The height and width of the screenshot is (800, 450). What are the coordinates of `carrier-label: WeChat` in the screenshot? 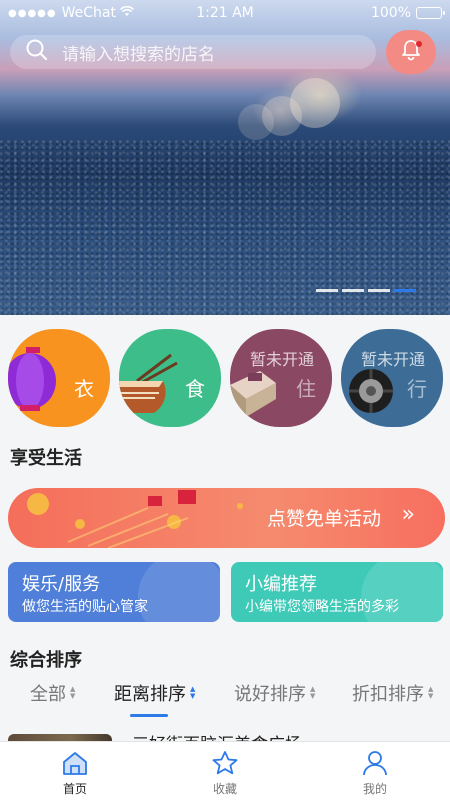 It's located at (88, 13).